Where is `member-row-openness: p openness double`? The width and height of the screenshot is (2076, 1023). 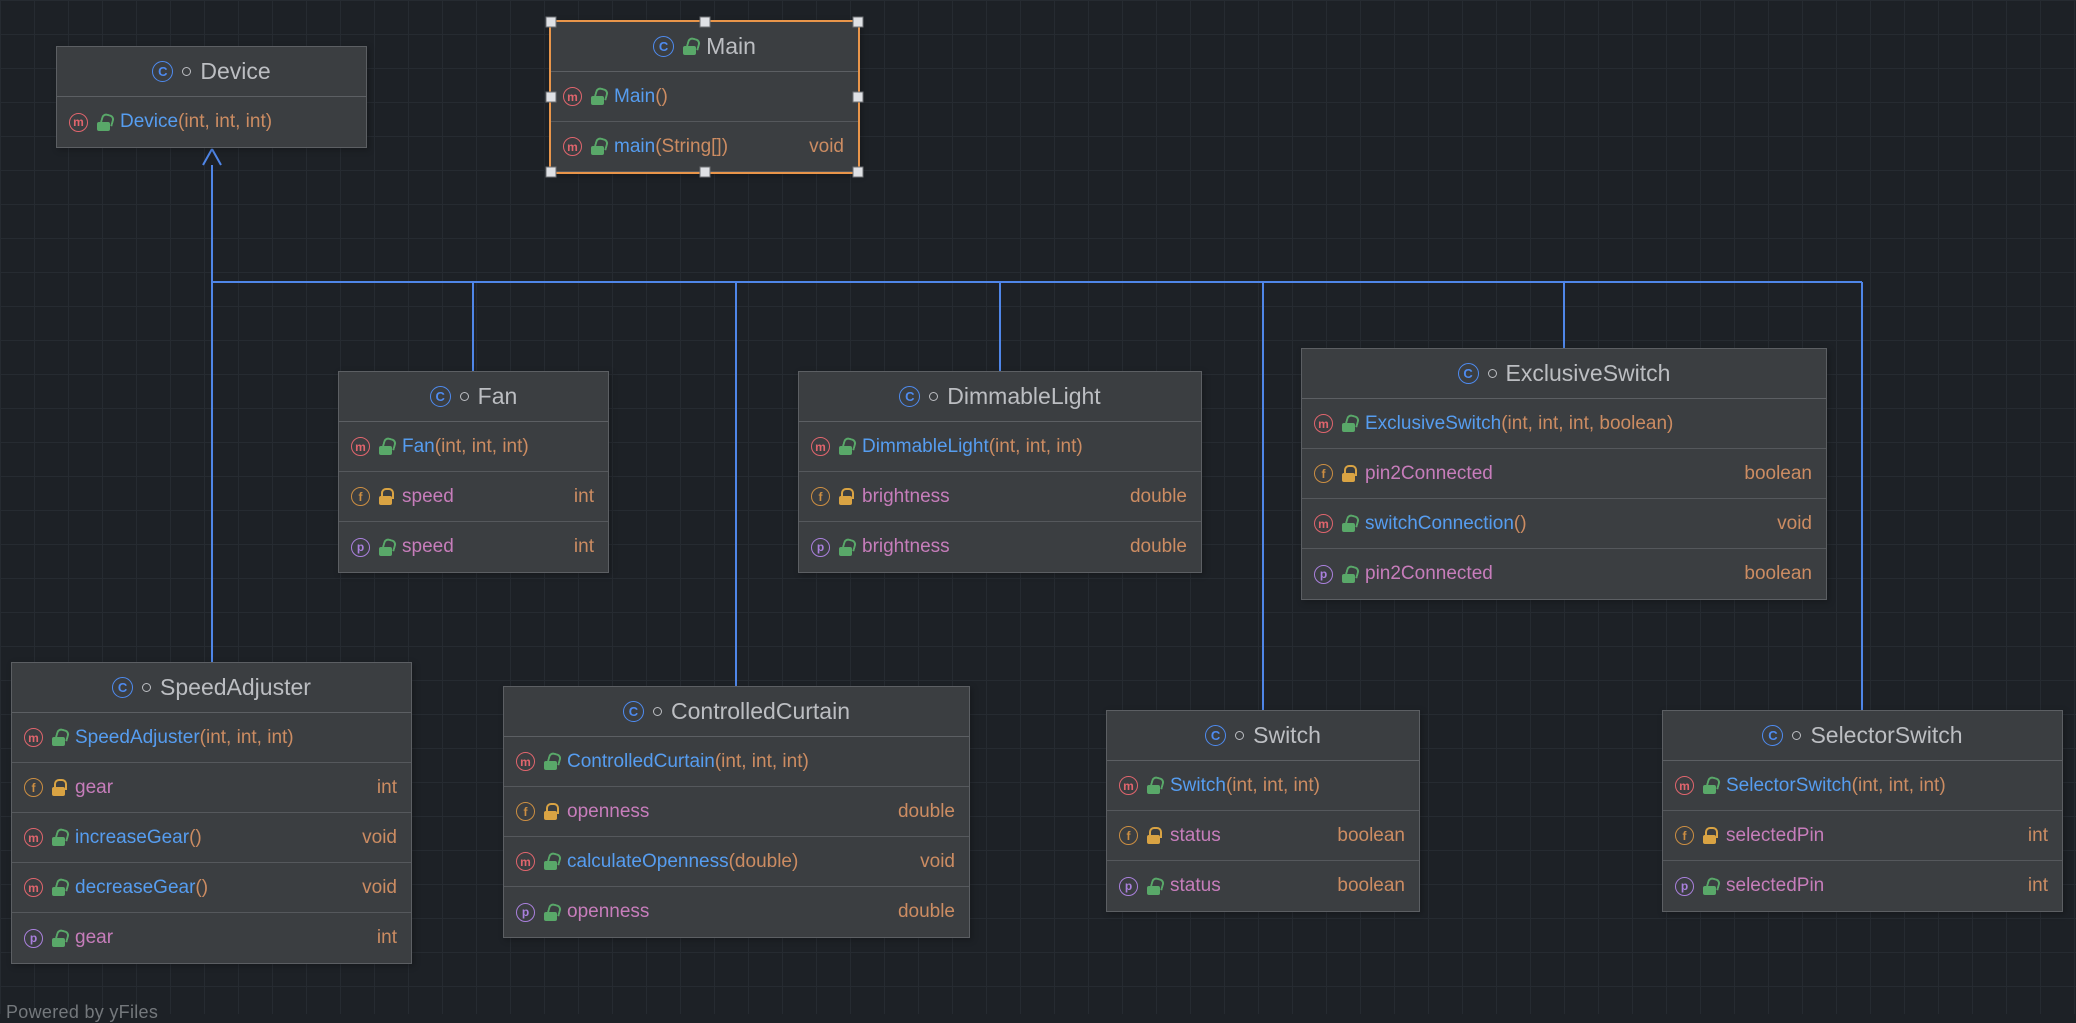
member-row-openness: p openness double is located at coordinates (736, 912).